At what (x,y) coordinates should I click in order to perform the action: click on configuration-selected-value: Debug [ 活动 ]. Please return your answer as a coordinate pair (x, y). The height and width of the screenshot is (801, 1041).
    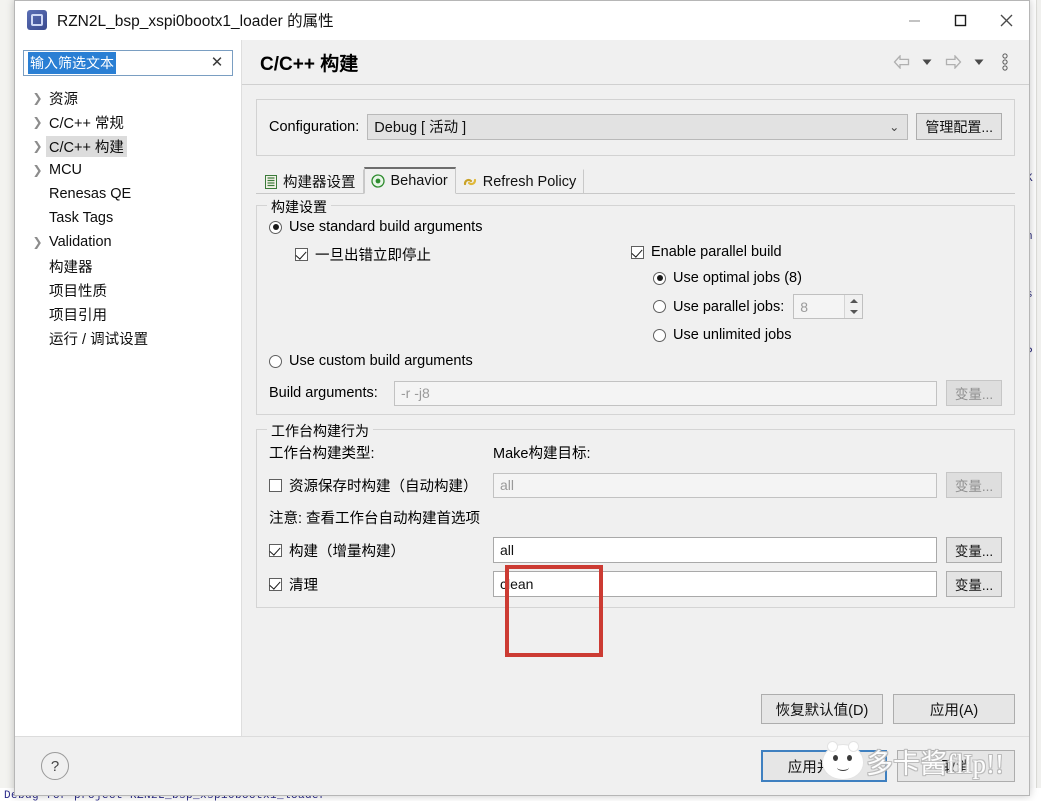
    Looking at the image, I should click on (420, 128).